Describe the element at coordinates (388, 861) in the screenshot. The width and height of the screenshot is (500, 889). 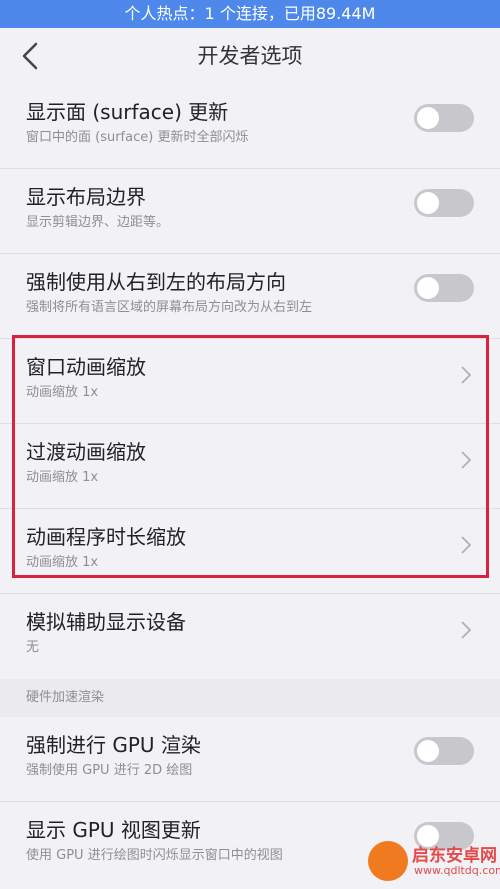
I see `watermark-icon` at that location.